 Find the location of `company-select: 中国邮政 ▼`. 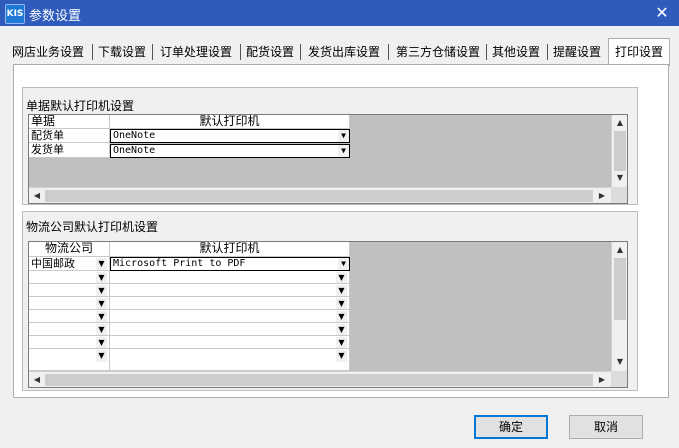

company-select: 中国邮政 ▼ is located at coordinates (69, 264).